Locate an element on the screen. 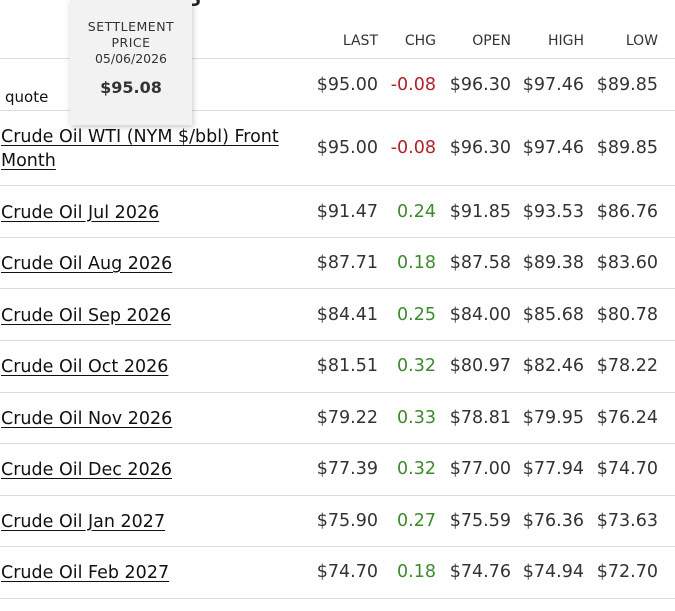 This screenshot has width=675, height=611. quote-high: $97.46 is located at coordinates (553, 85).